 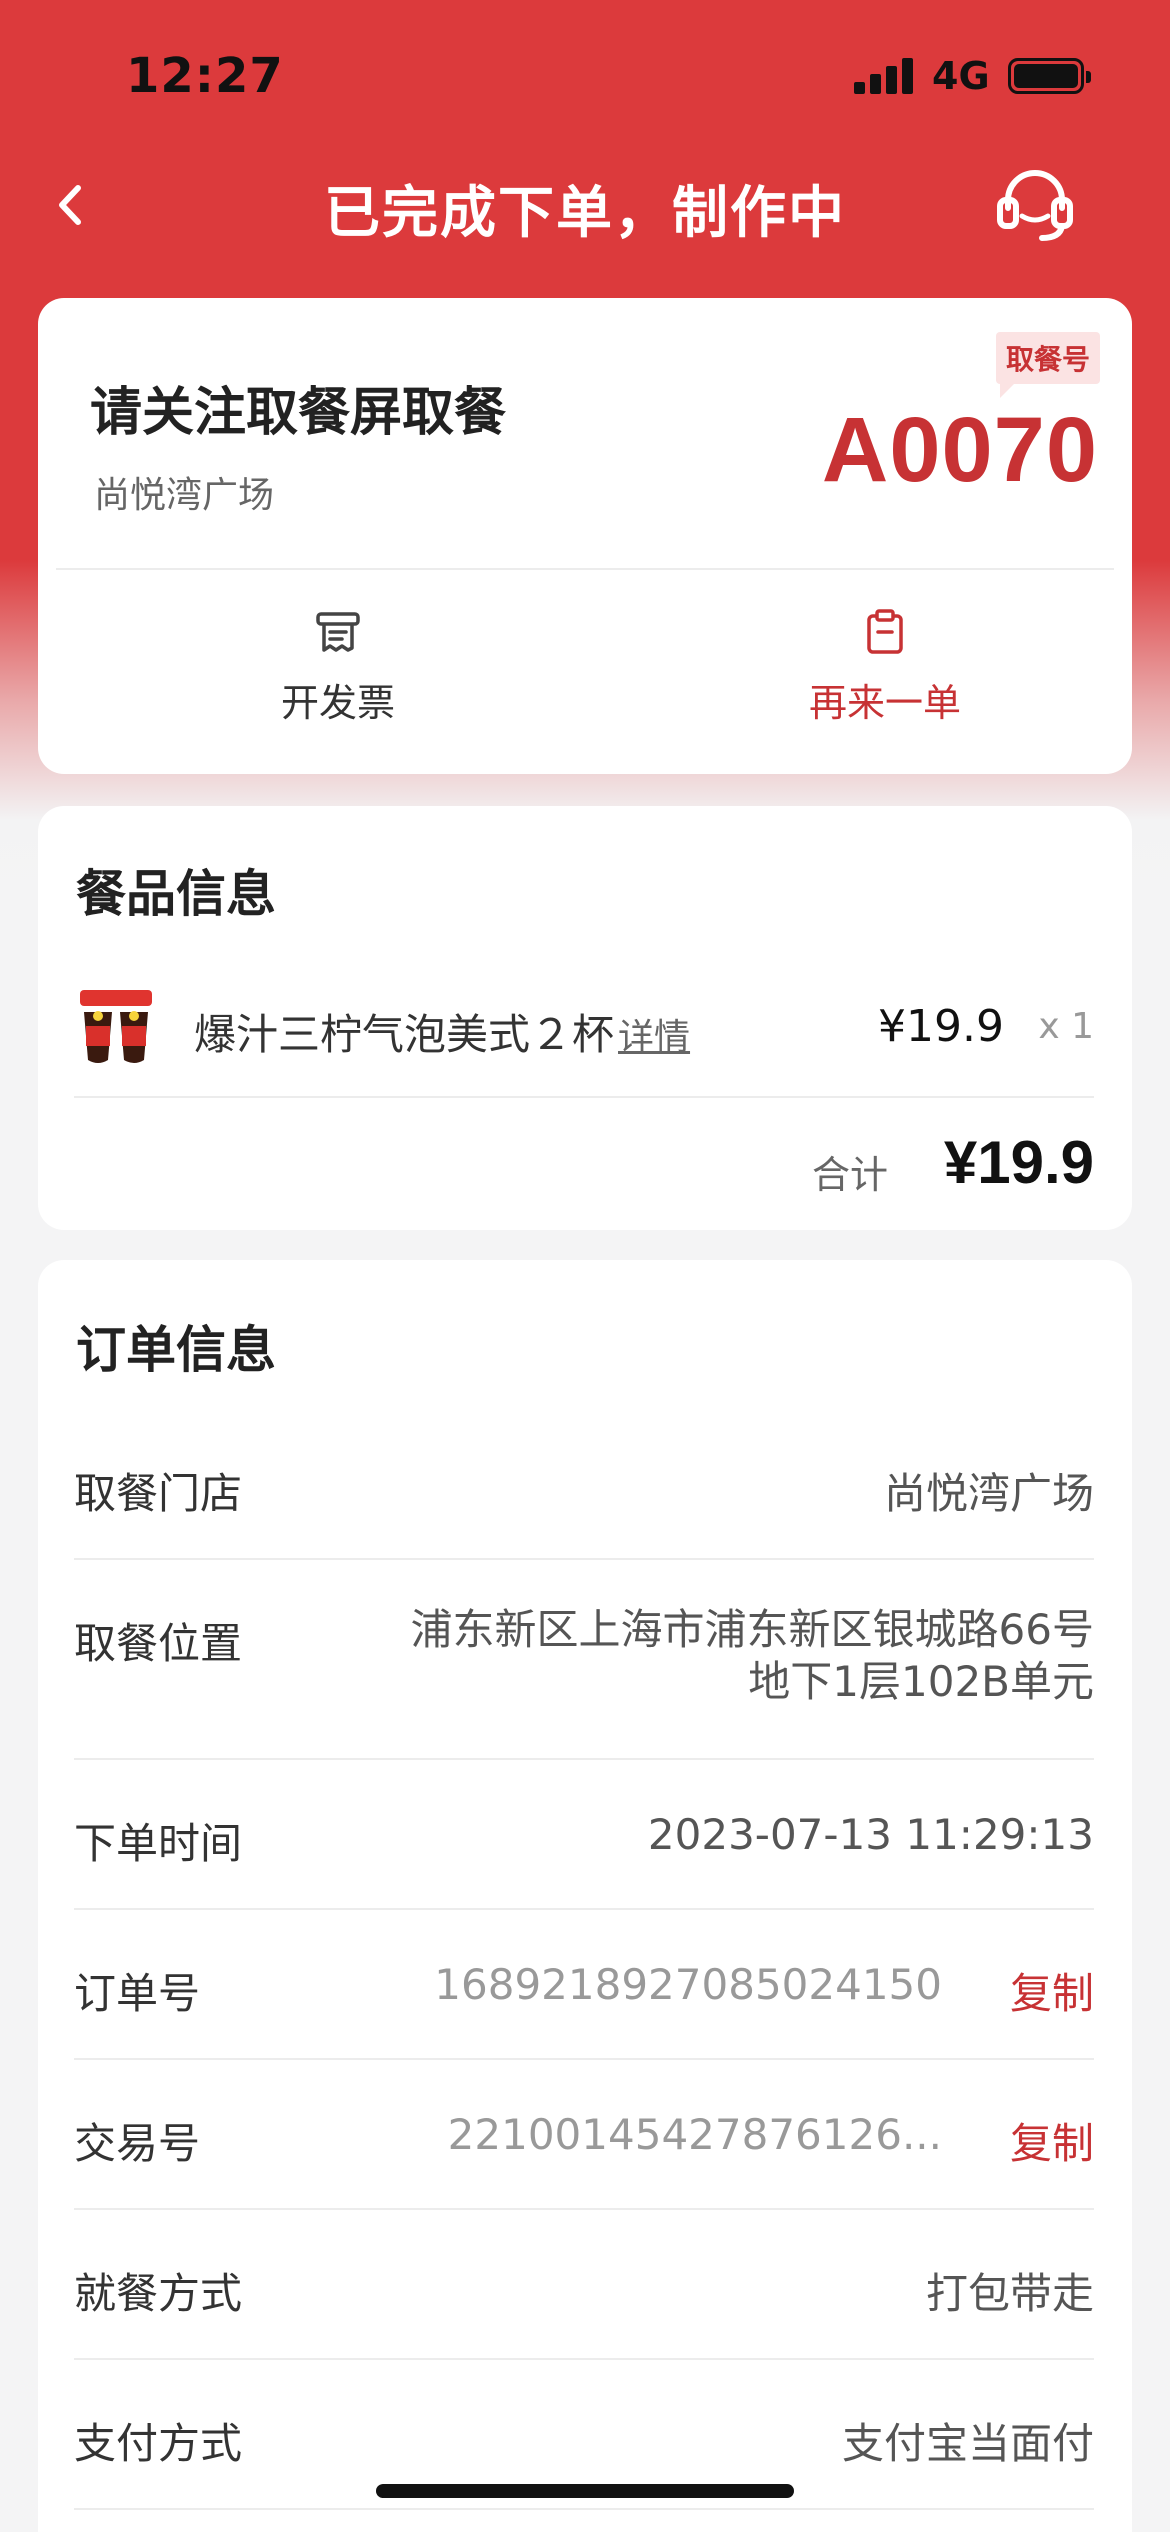 What do you see at coordinates (959, 450) in the screenshot?
I see `pickup-number: A0070` at bounding box center [959, 450].